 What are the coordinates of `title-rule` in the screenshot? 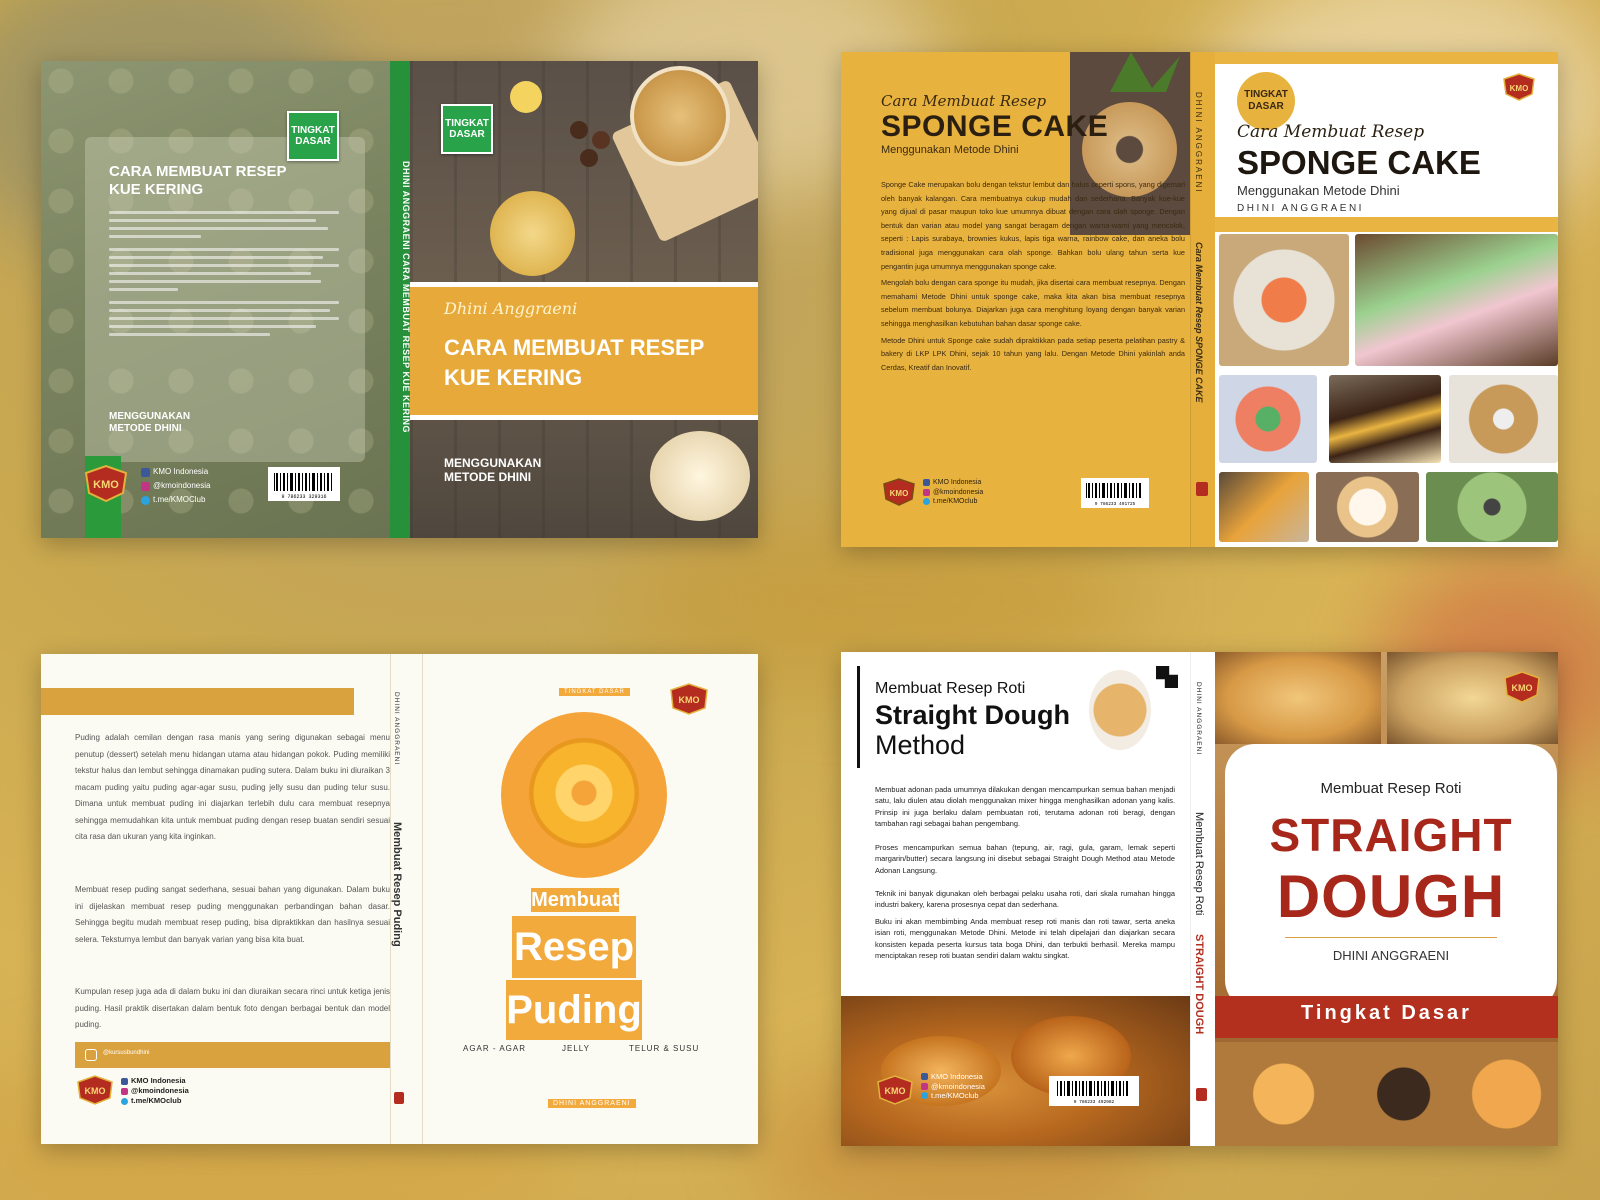 It's located at (858, 717).